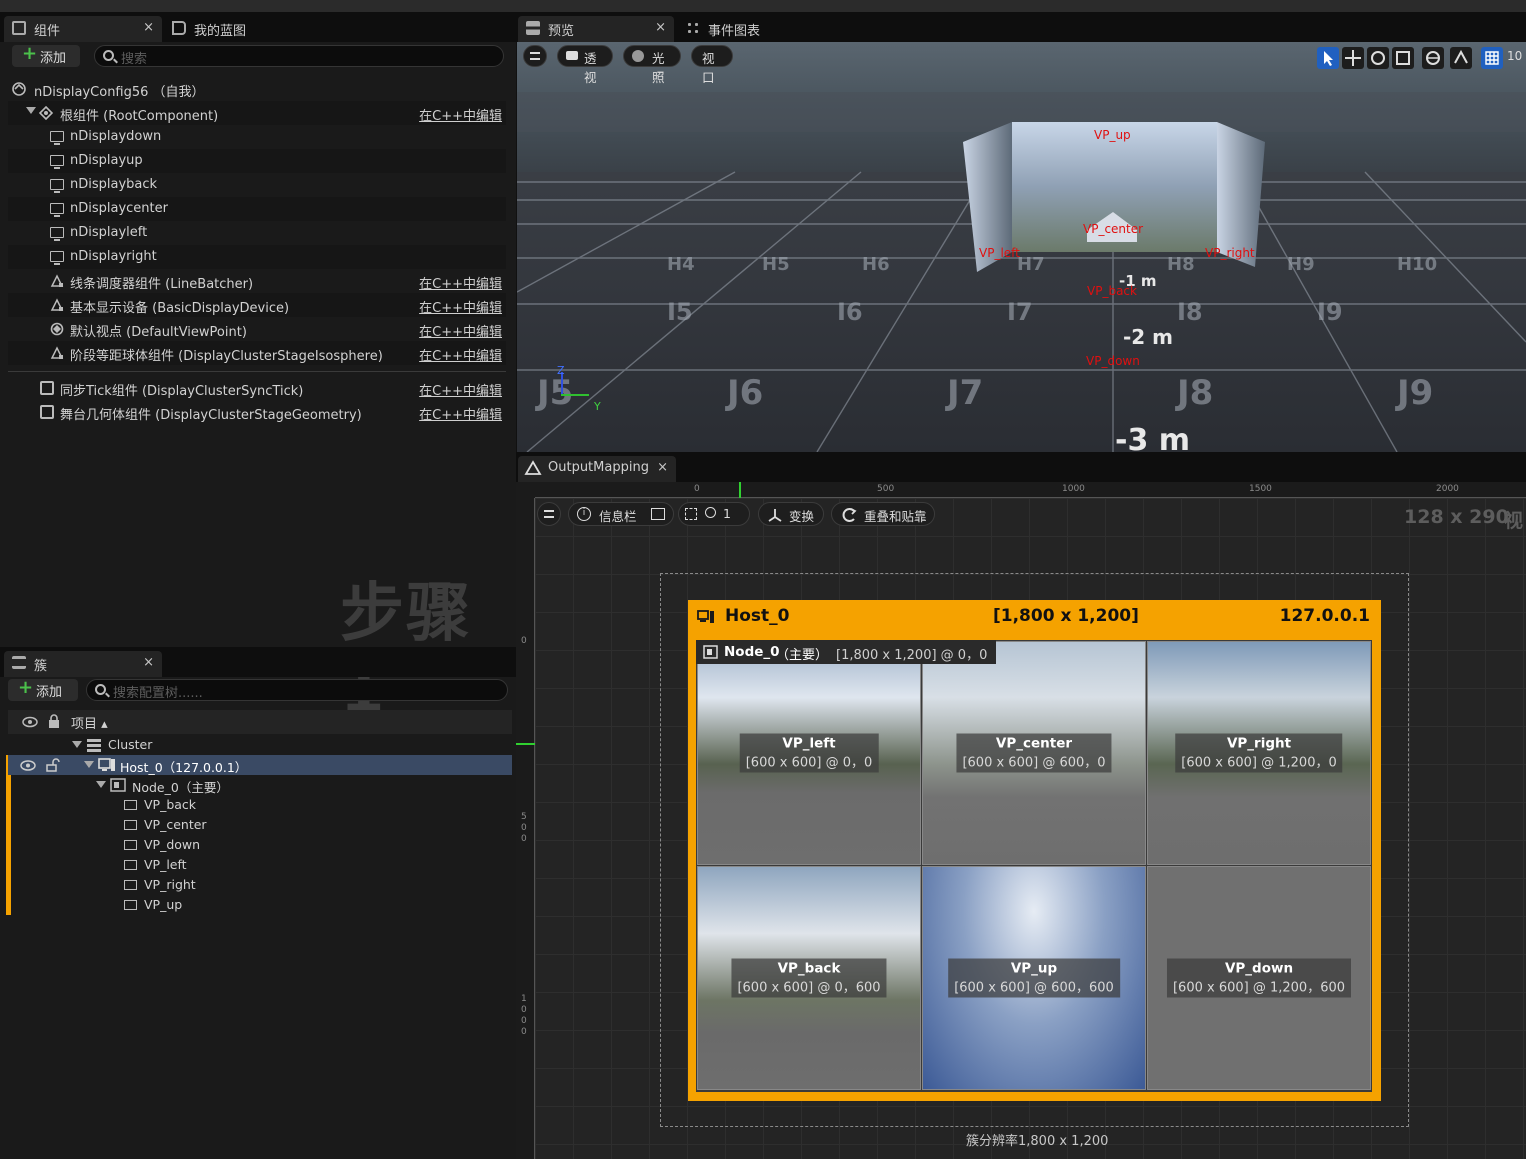  Describe the element at coordinates (46, 55) in the screenshot. I see `add-component-button: + 添加` at that location.